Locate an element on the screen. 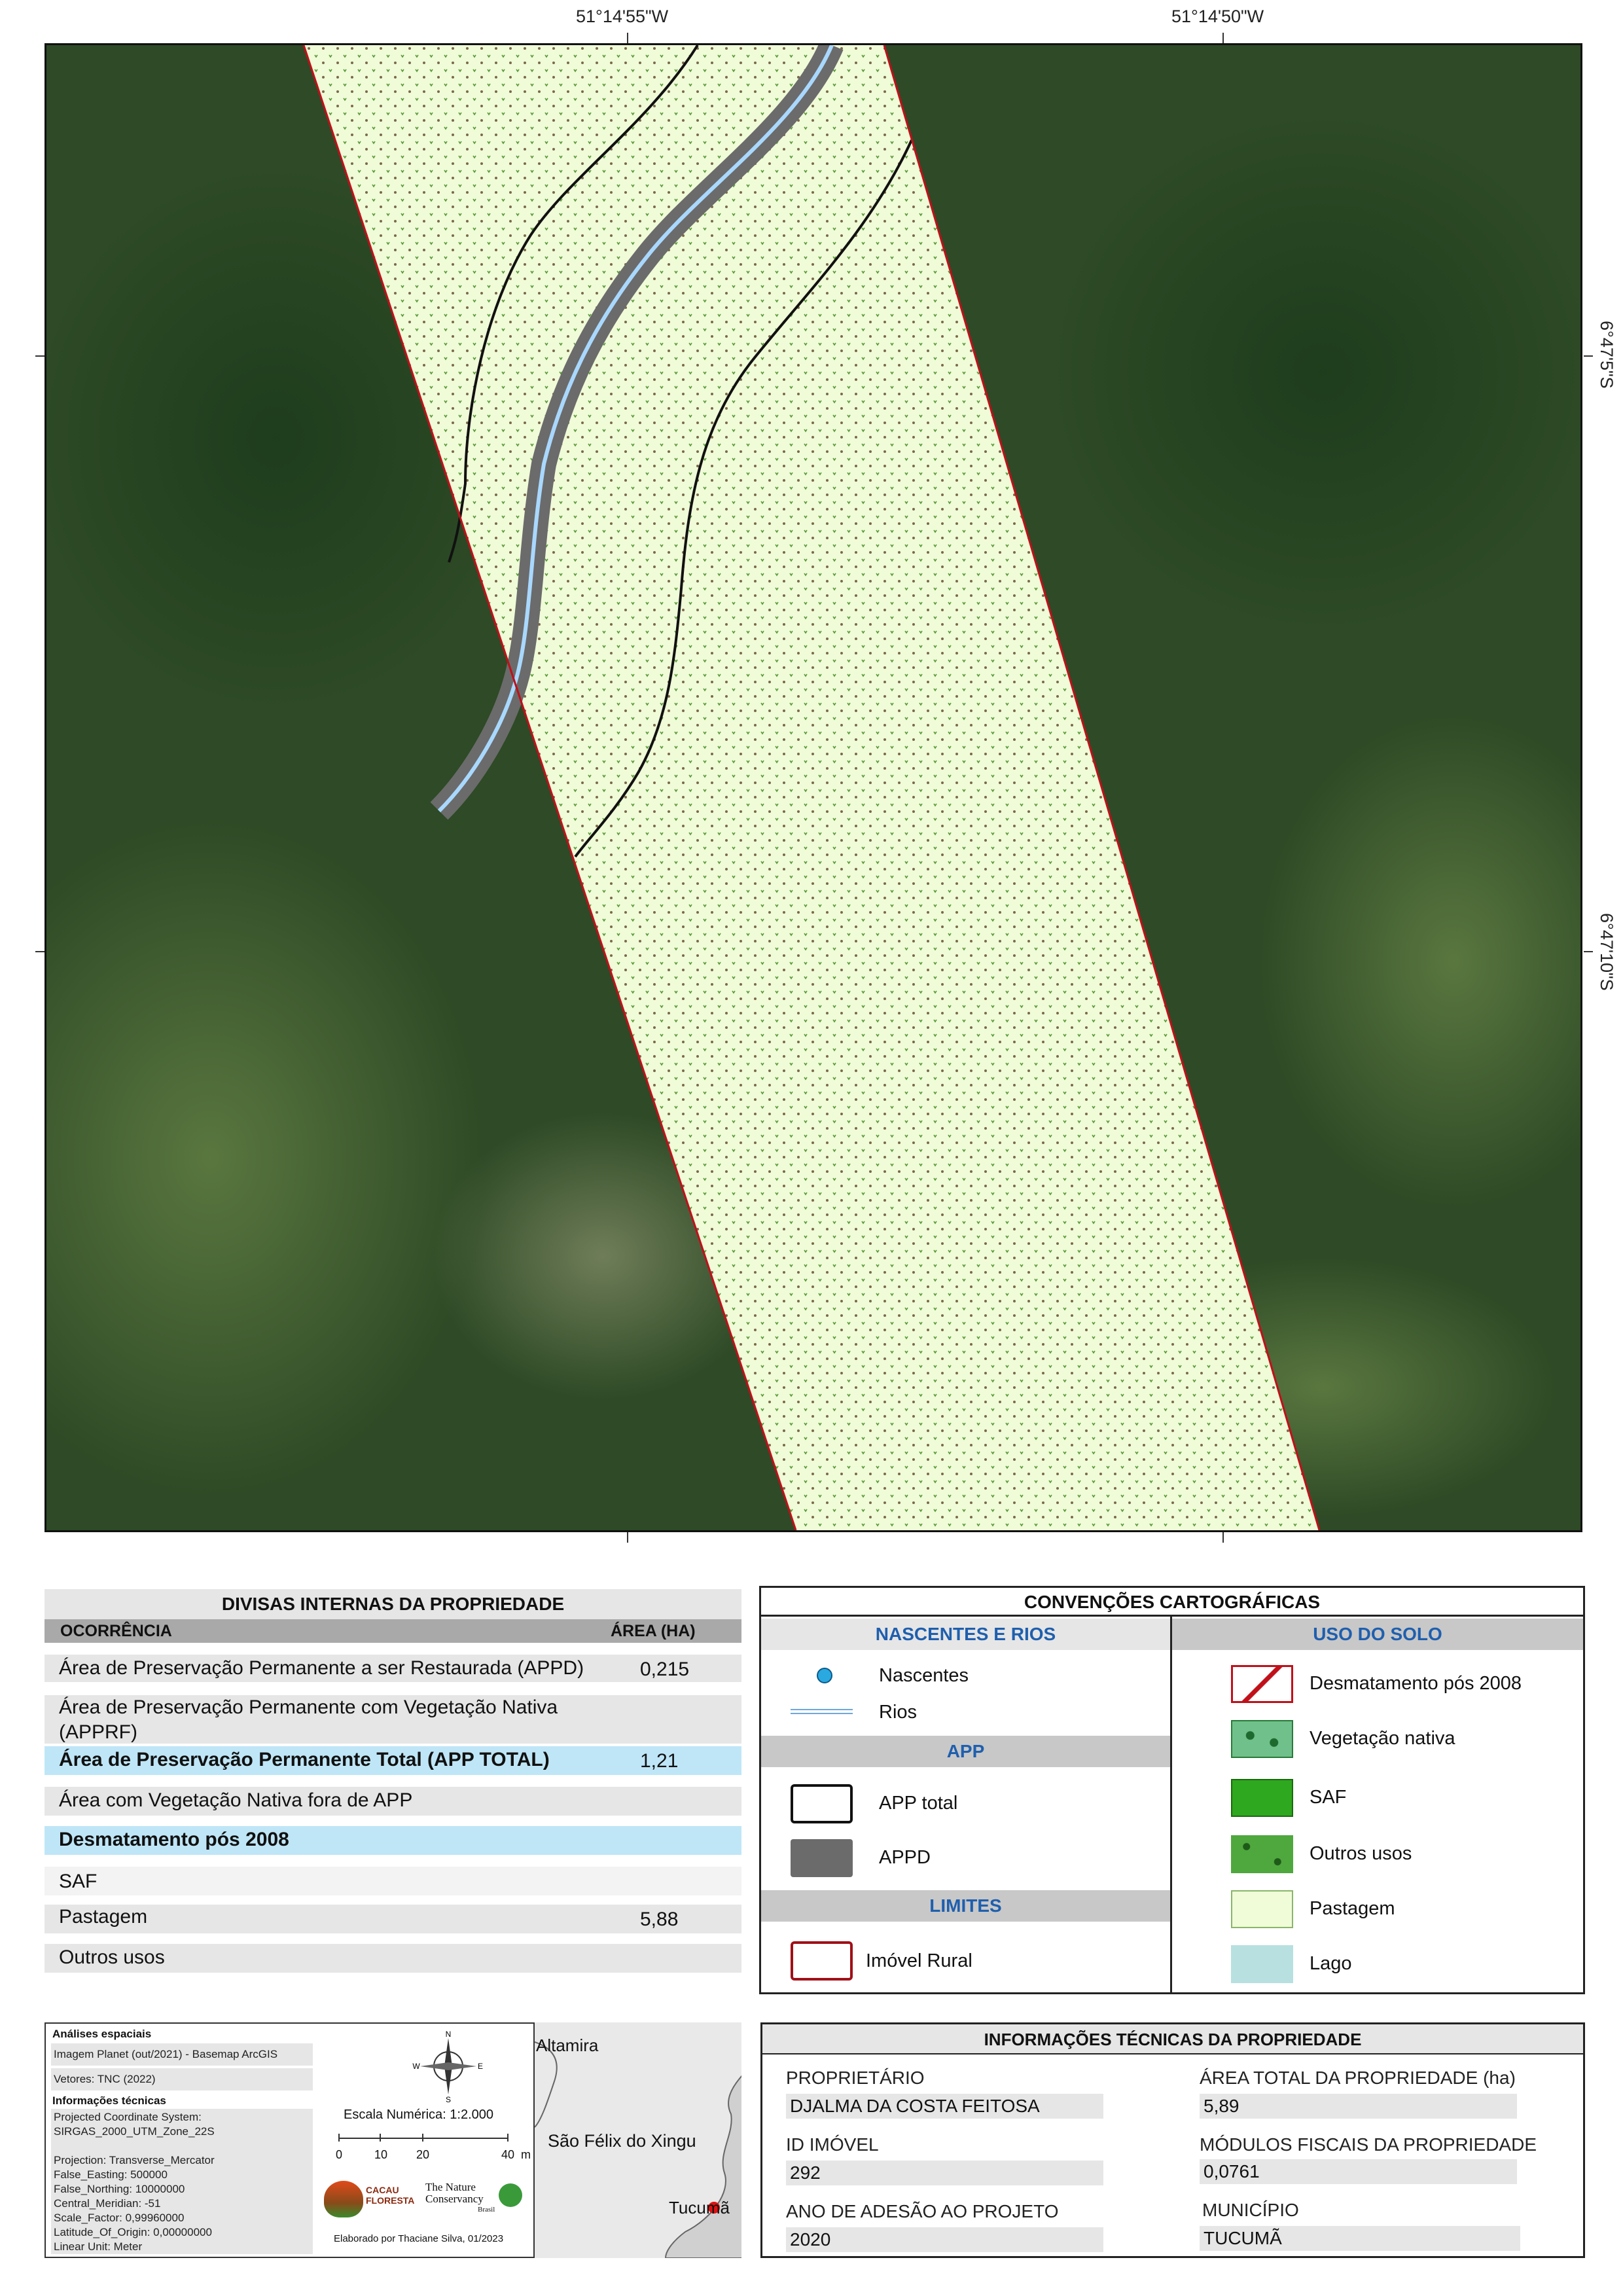 The height and width of the screenshot is (2296, 1623). info-tecnicas-title: Informações técnicas is located at coordinates (109, 2100).